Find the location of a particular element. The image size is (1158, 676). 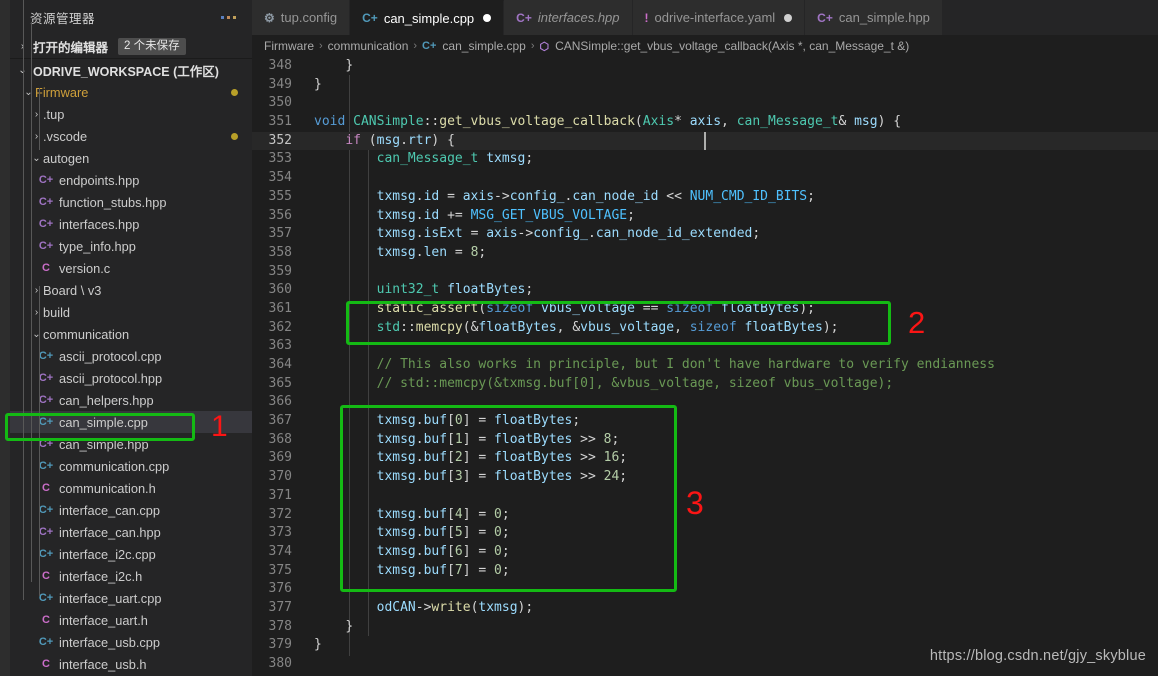

tree-item-can-helpers-hpp: C+ can_helpers.hpp is located at coordinates (131, 400).